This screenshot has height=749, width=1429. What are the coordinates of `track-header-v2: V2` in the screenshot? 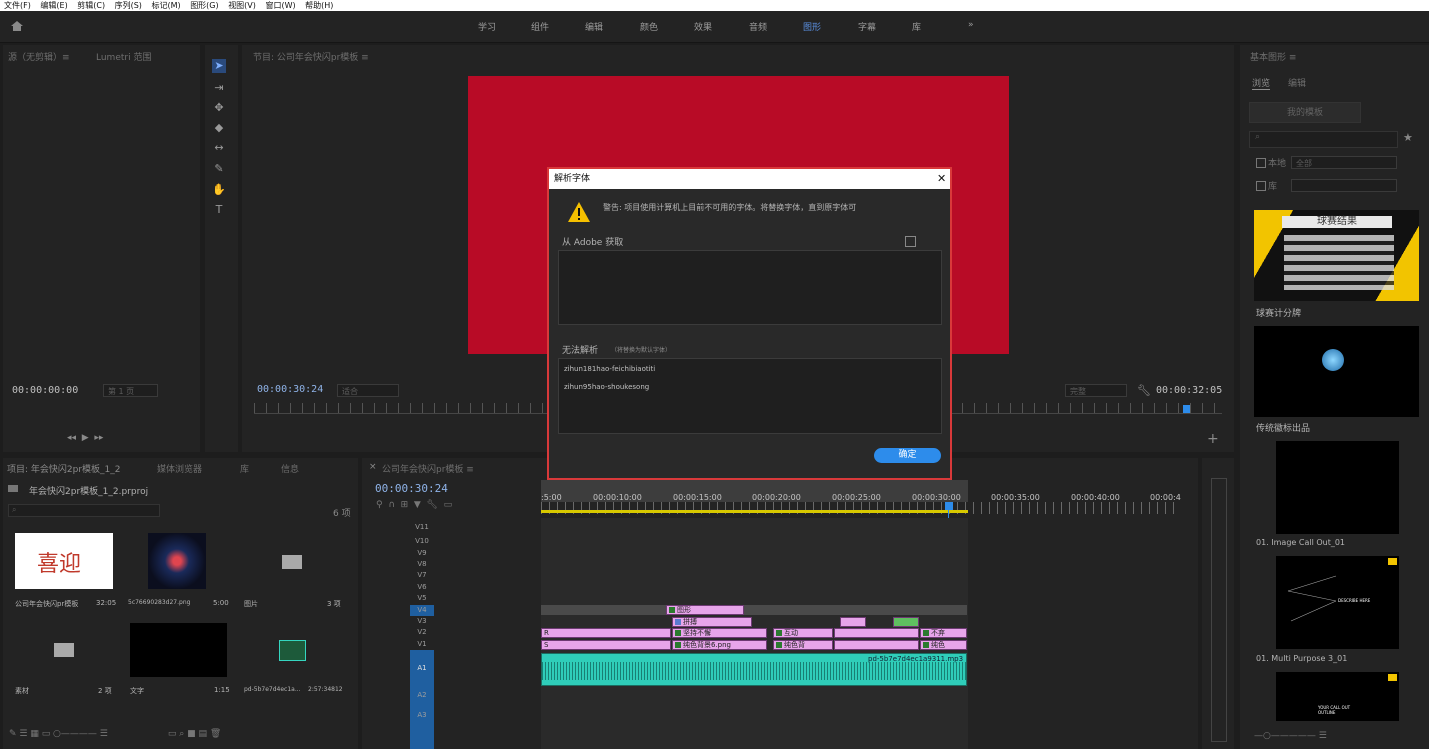 It's located at (452, 632).